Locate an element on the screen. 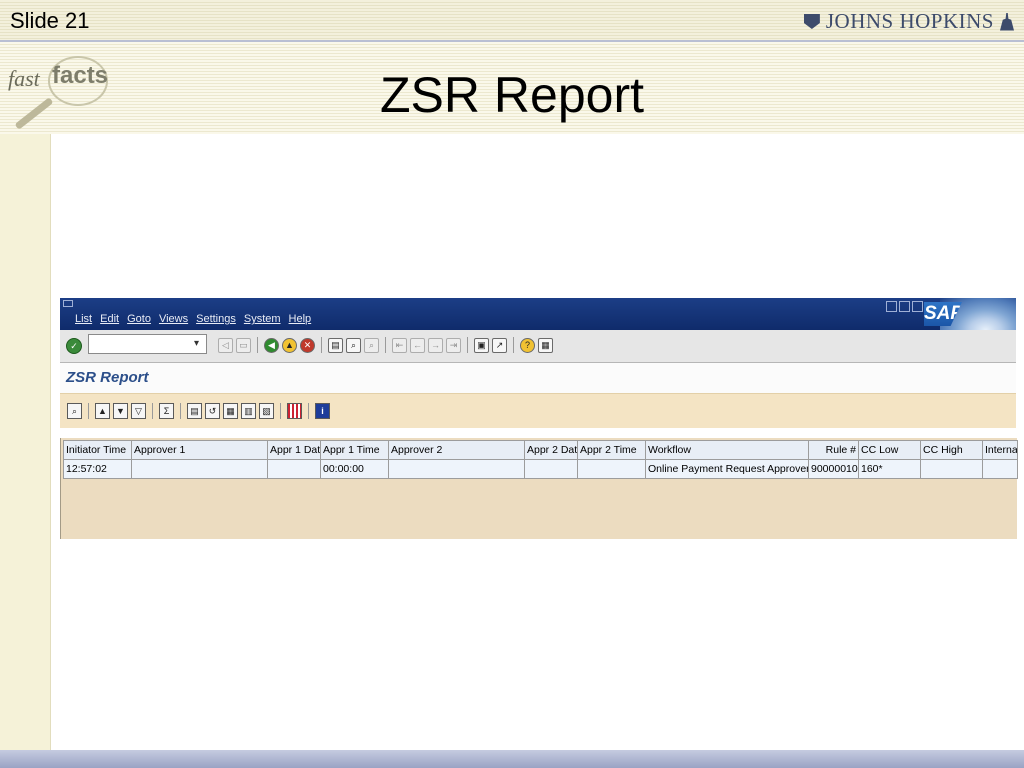 The image size is (1024, 768). shortcut-icon: ↗ is located at coordinates (499, 345).